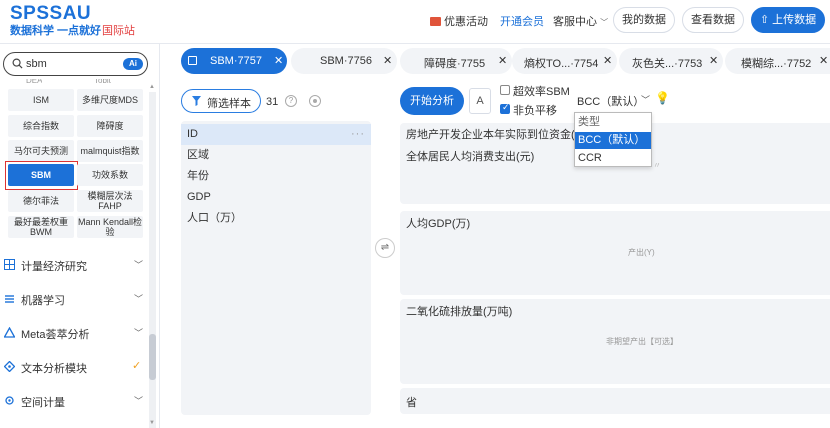  I want to click on tab-sbm-7757: SBM·7757 ✕, so click(234, 61).